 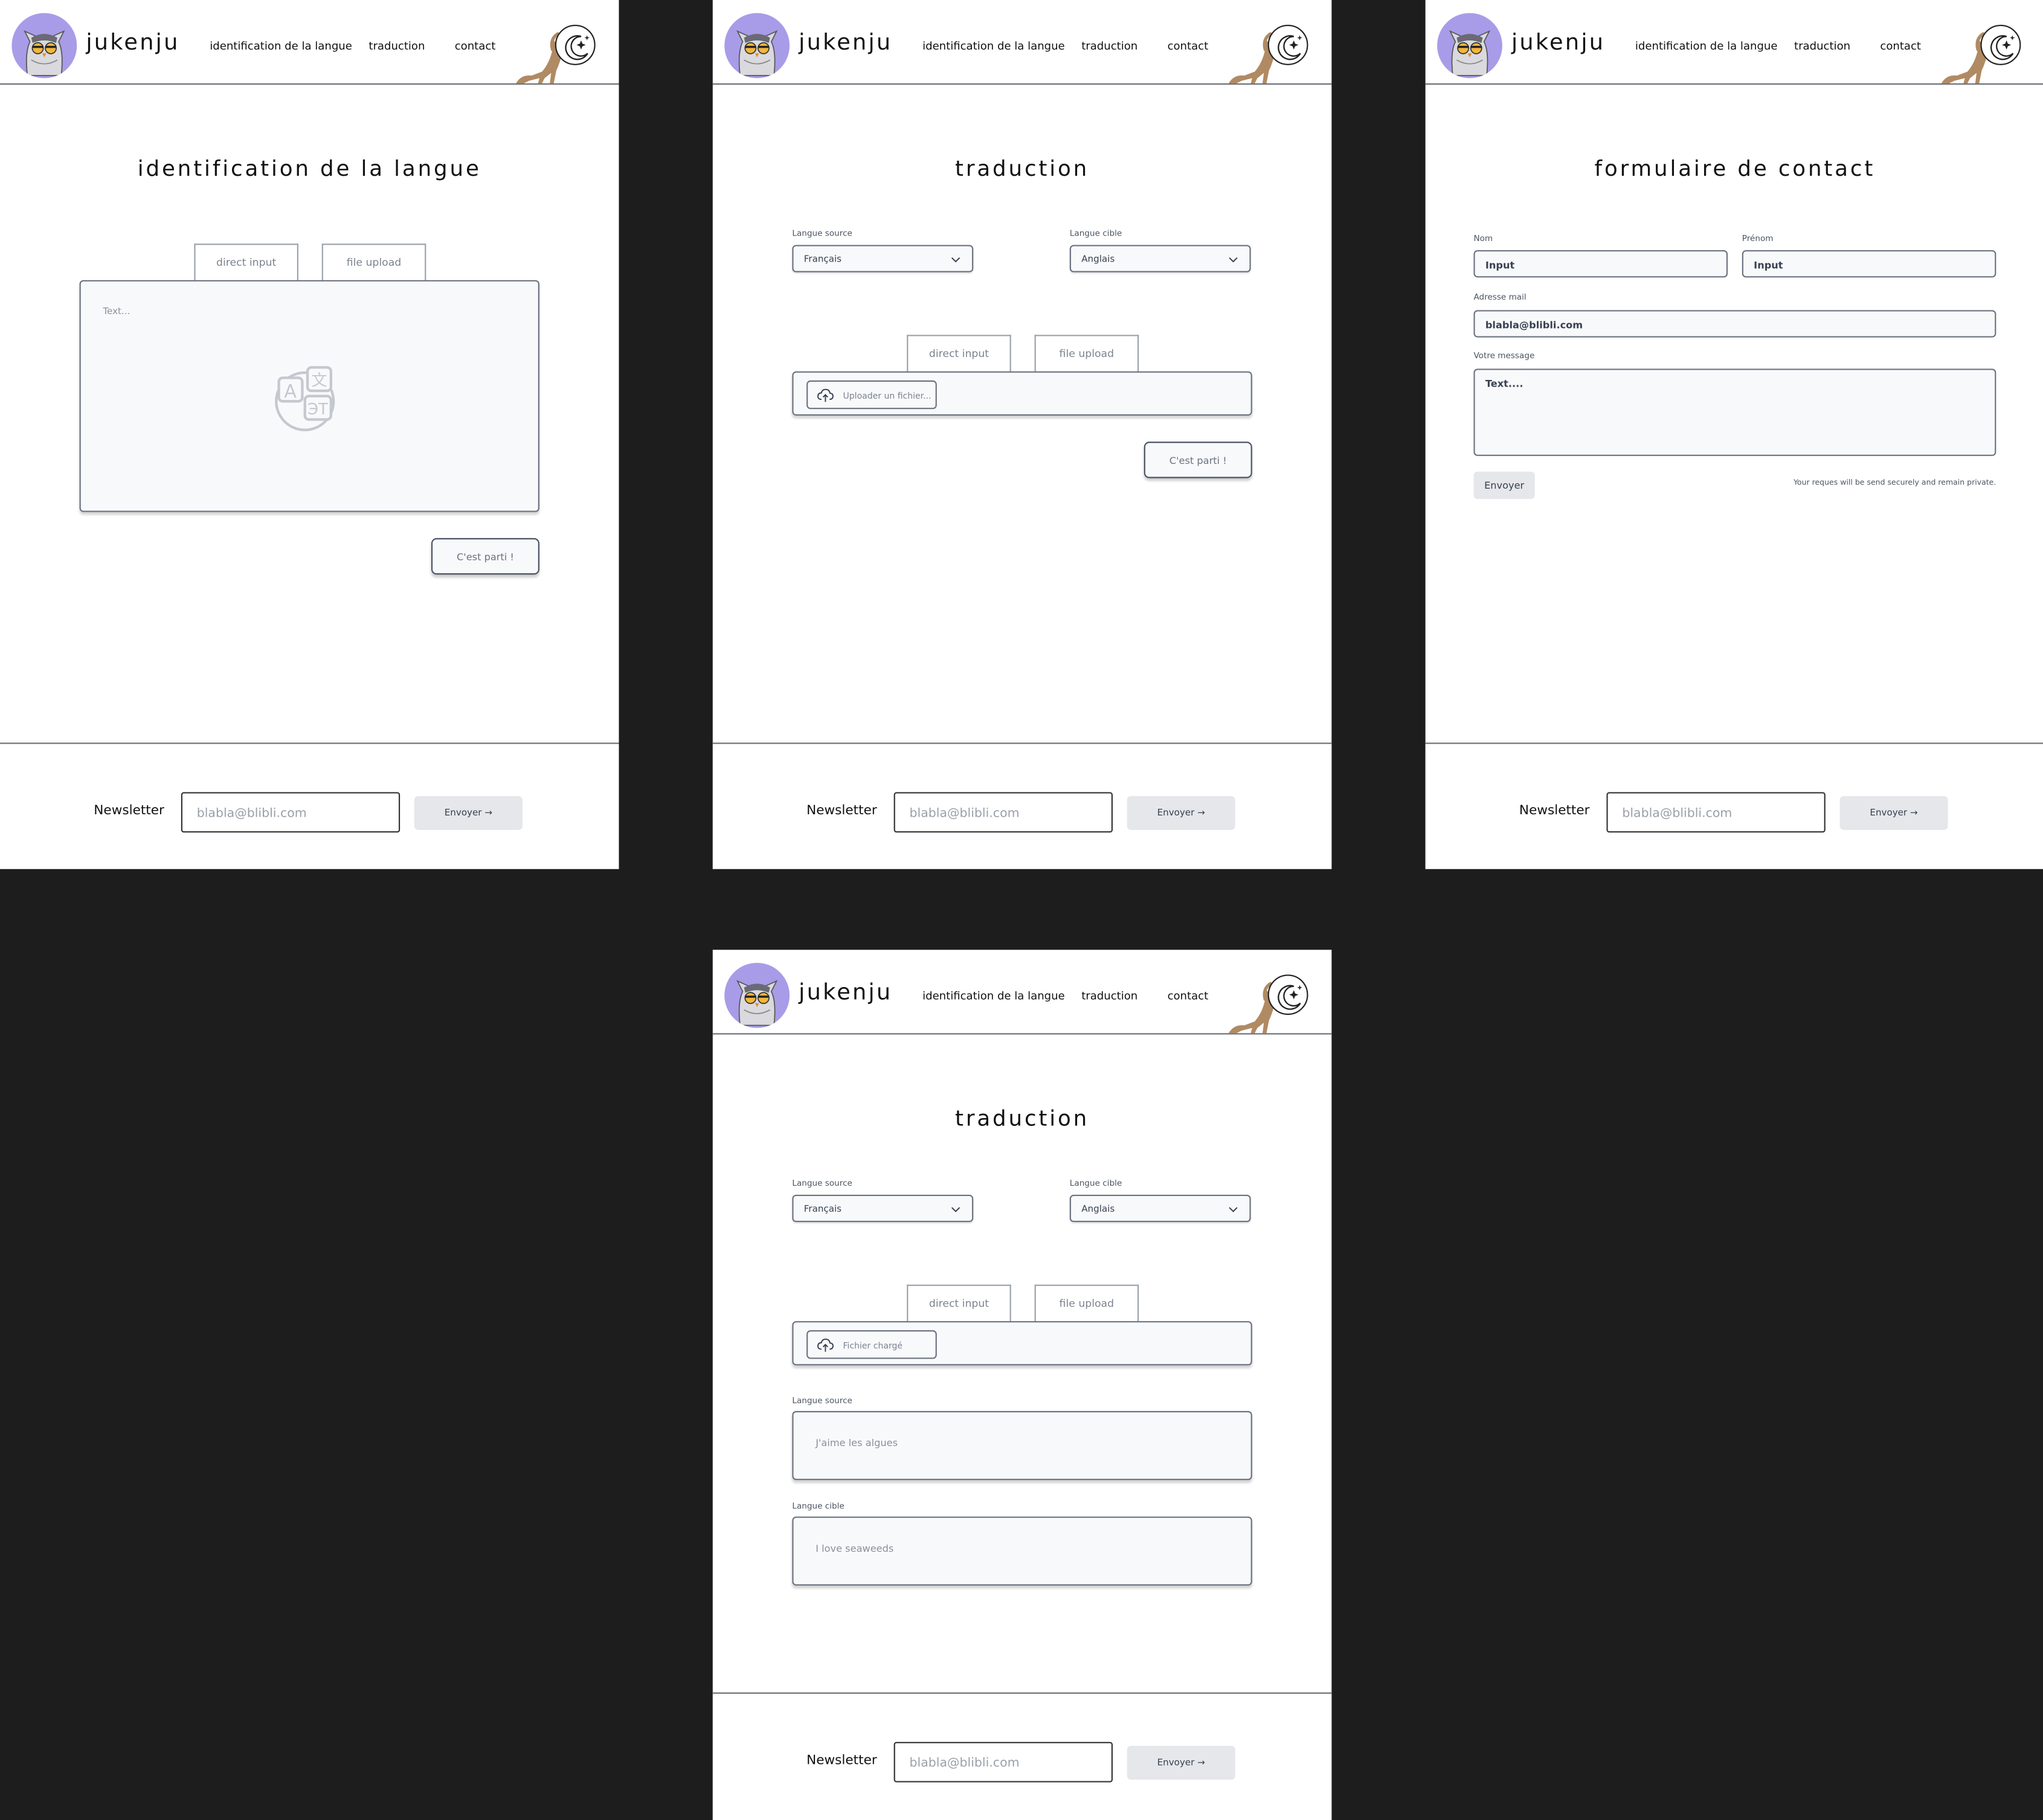 I want to click on upload-label: Fichier chargé, so click(x=873, y=1346).